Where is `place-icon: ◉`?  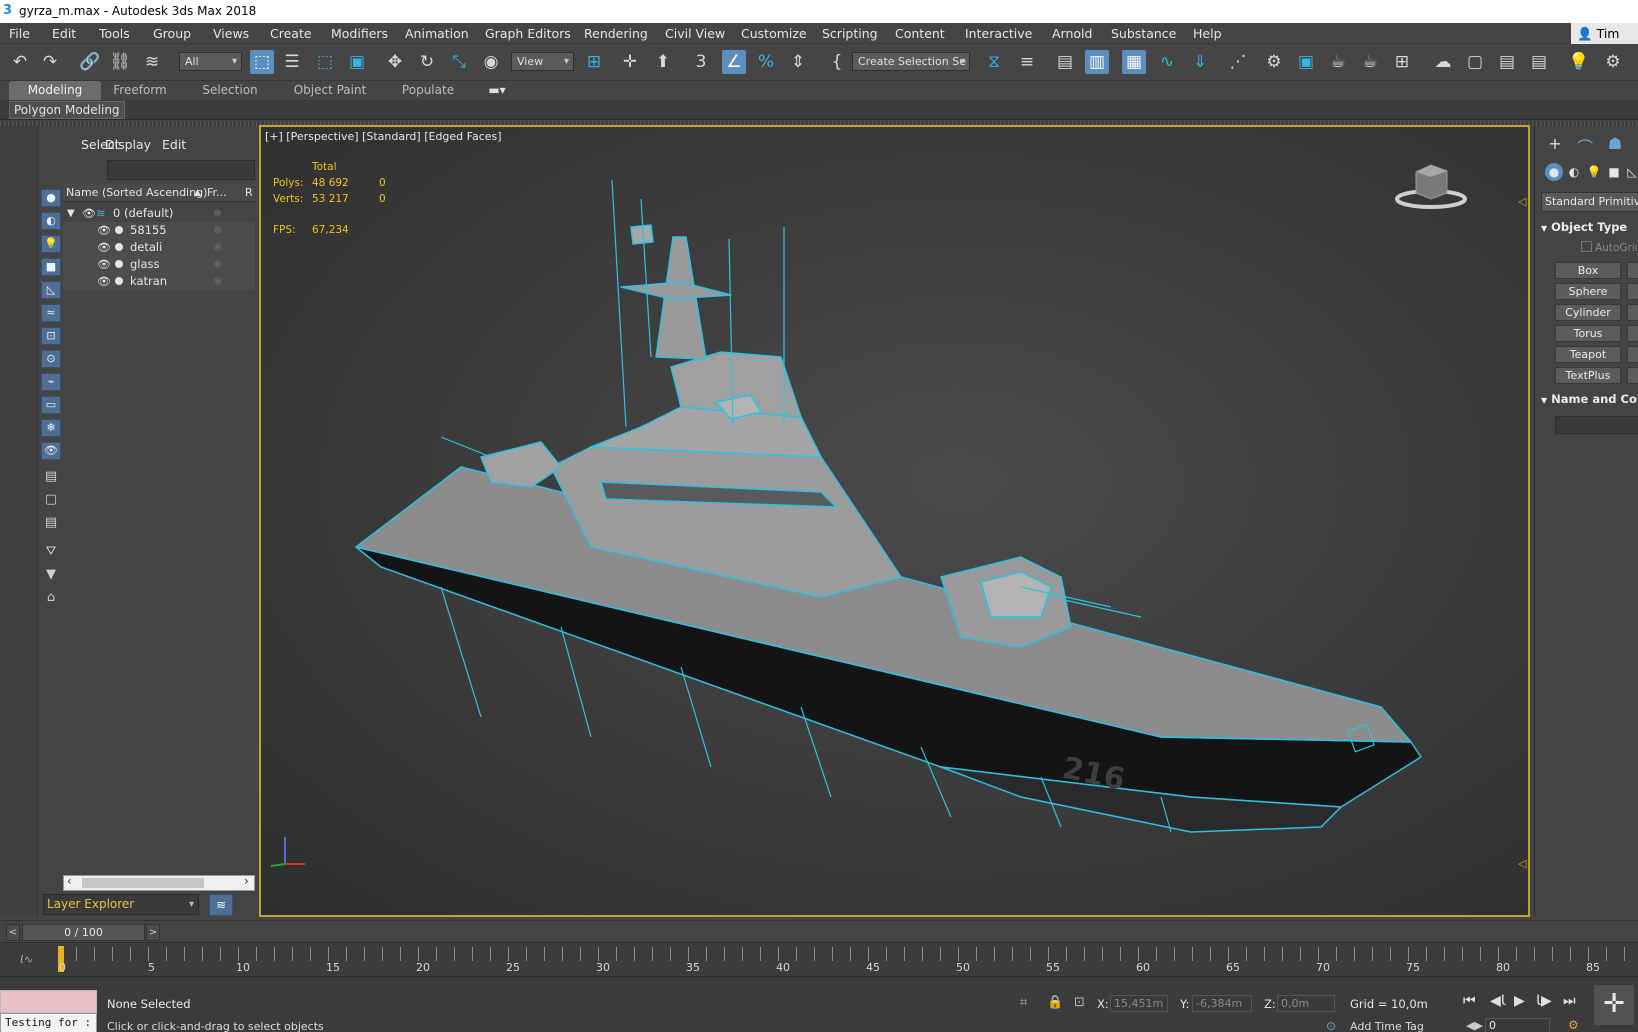
place-icon: ◉ is located at coordinates (491, 62).